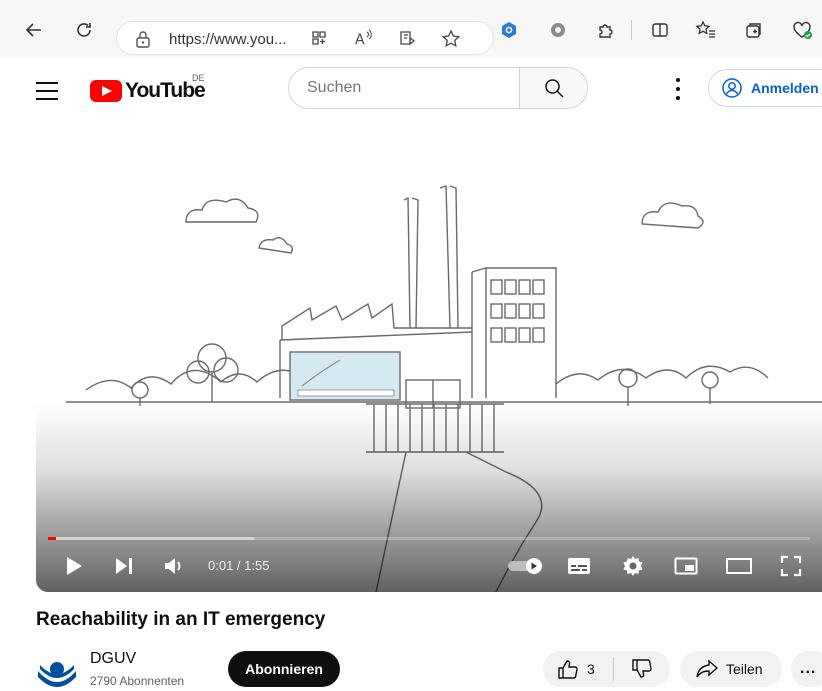 This screenshot has width=822, height=691. I want to click on play-icon, so click(74, 566).